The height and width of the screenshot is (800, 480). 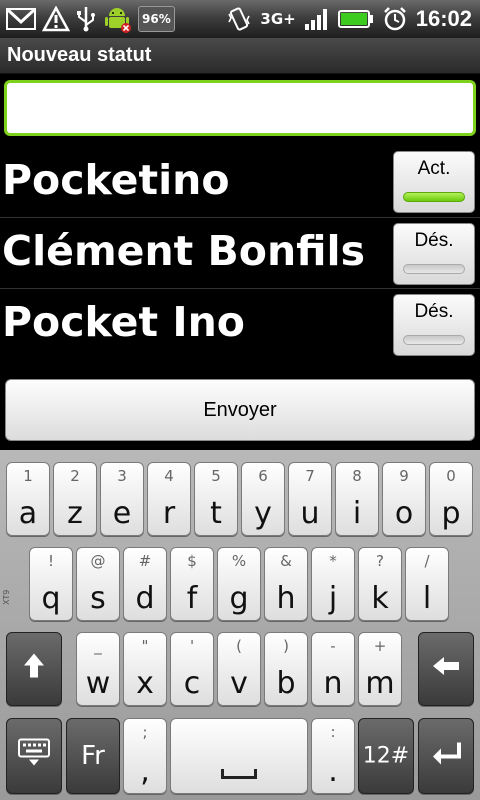 I want to click on key-h: & h, so click(x=286, y=584).